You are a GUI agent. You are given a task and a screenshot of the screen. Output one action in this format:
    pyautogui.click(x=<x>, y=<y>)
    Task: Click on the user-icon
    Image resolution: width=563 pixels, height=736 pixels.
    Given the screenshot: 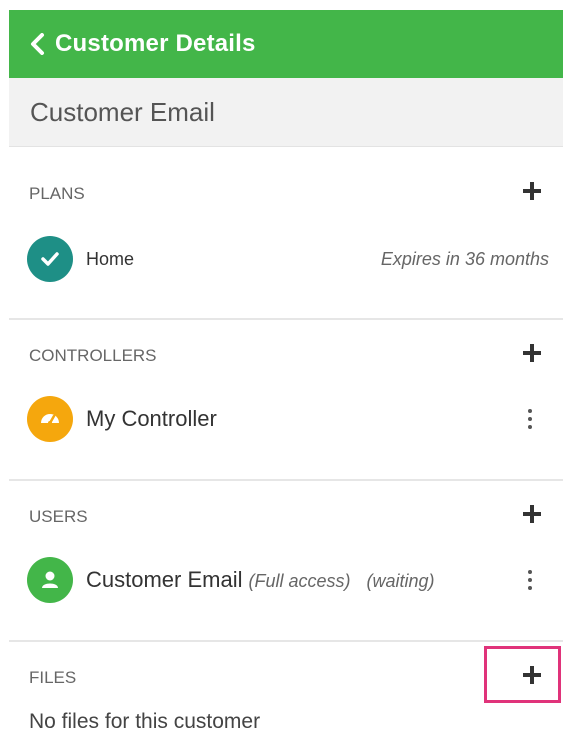 What is the action you would take?
    pyautogui.click(x=50, y=580)
    